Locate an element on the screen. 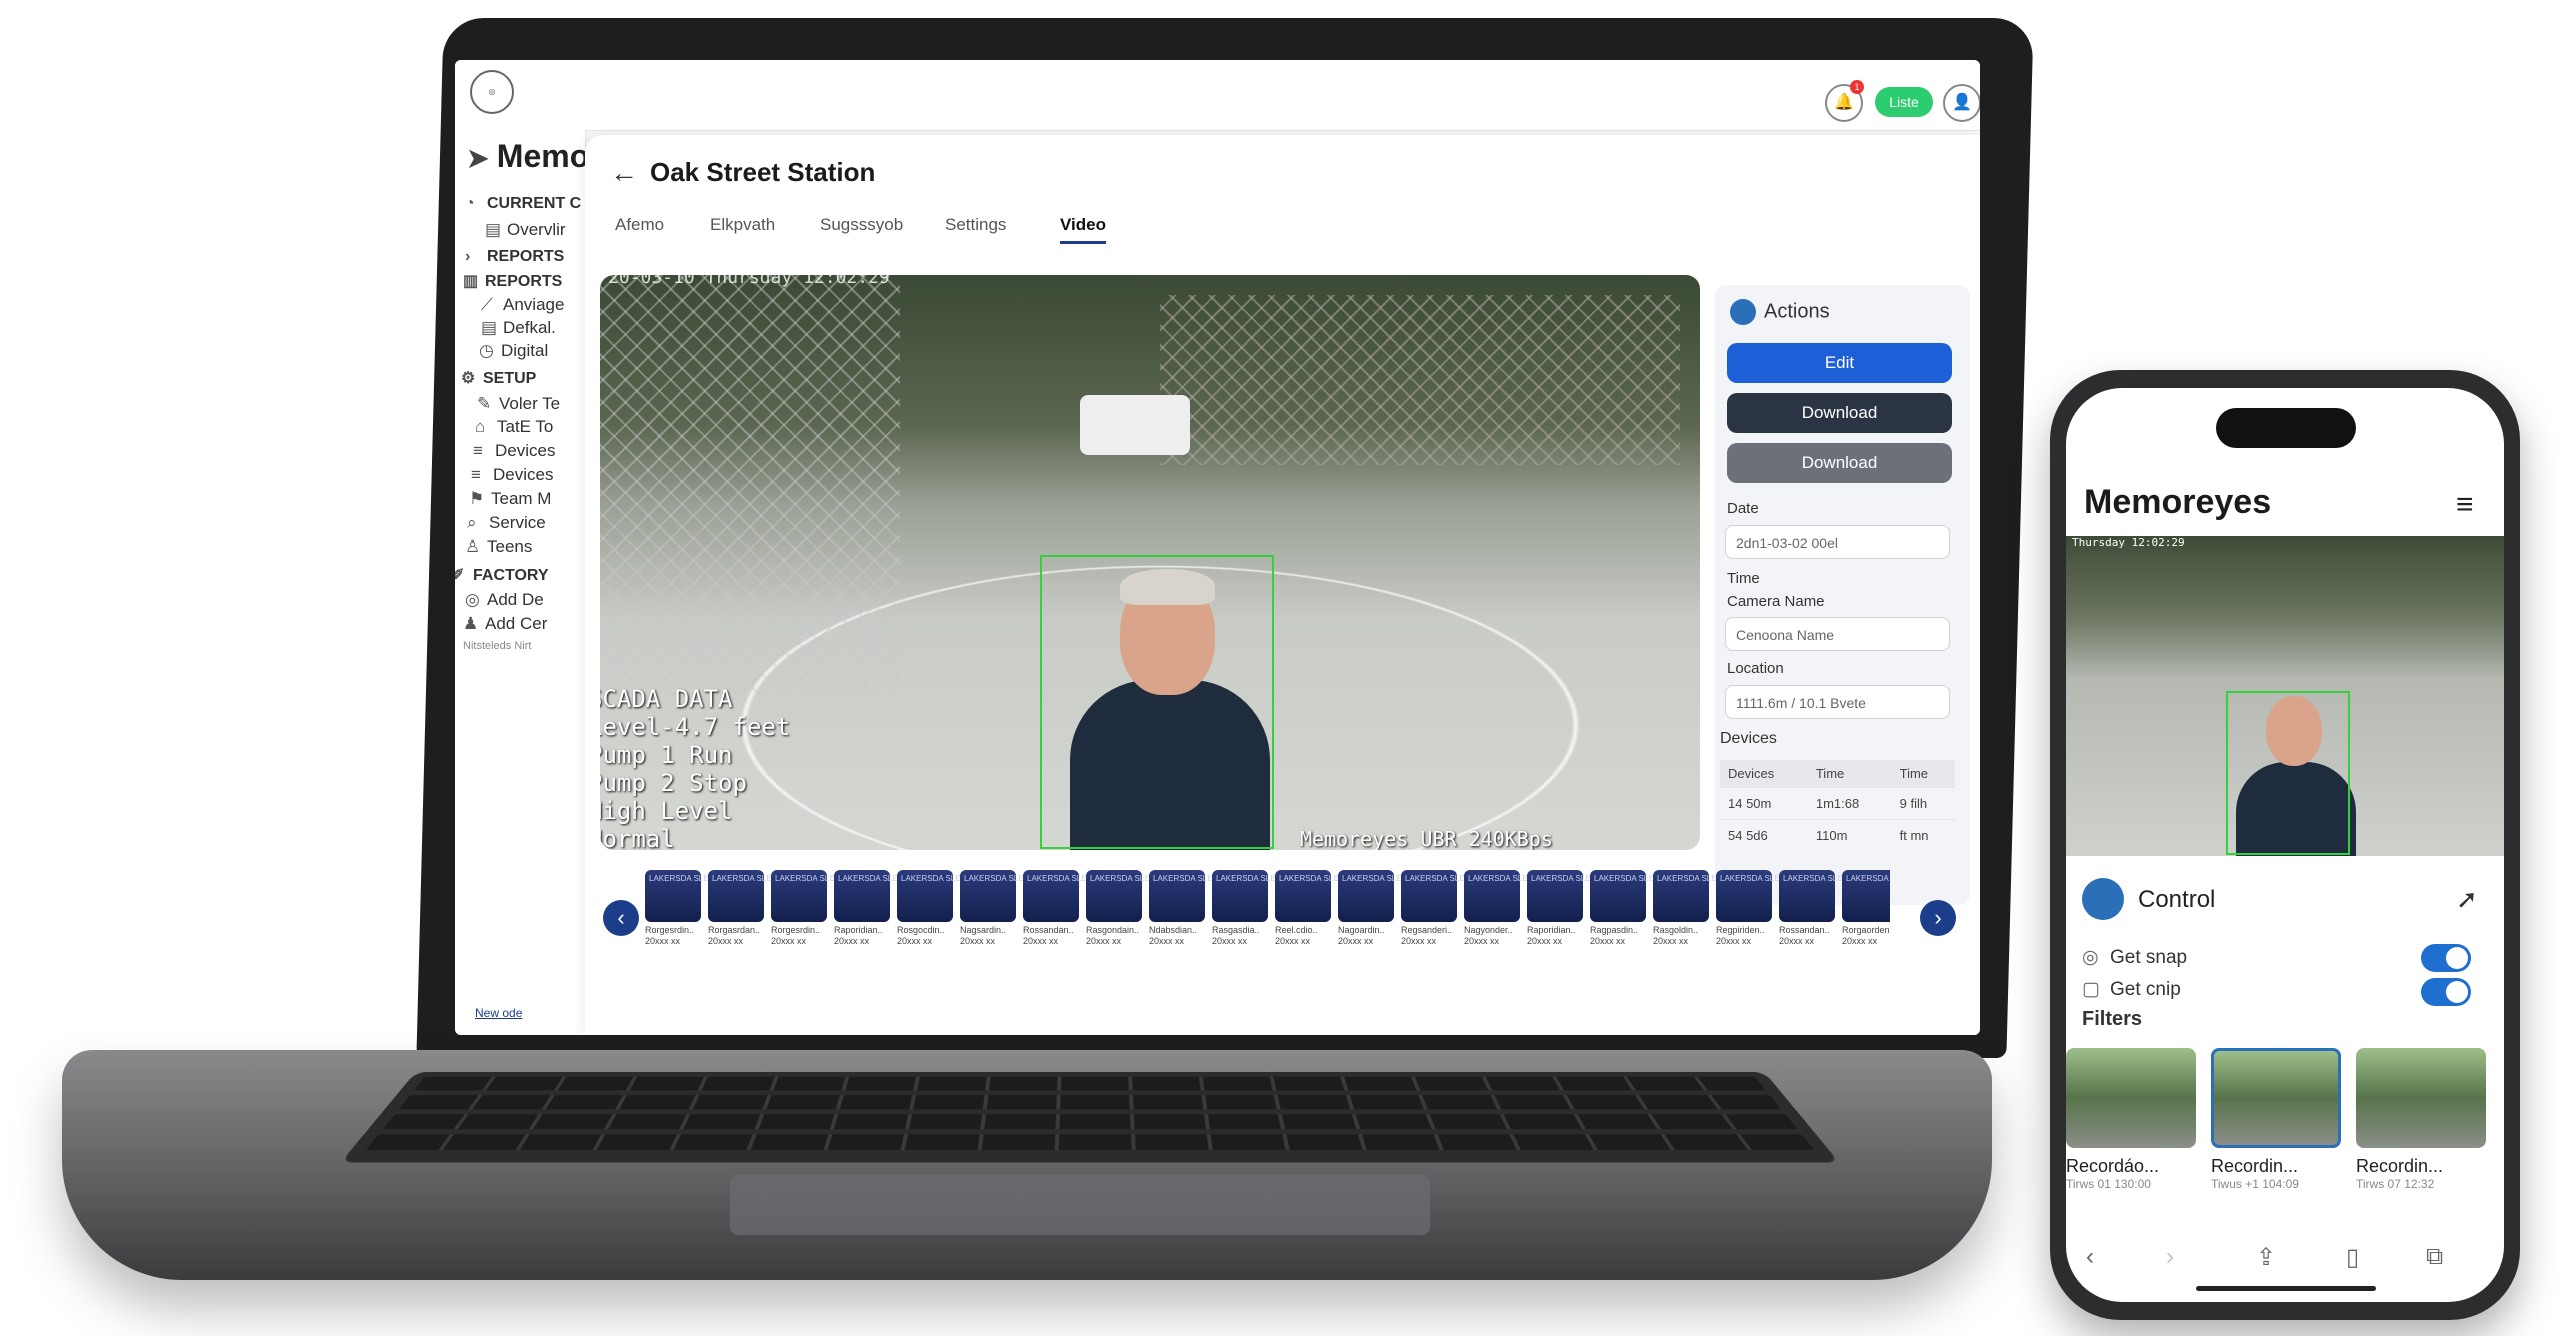  table-row: 54 5d6 110m ft mn is located at coordinates (1837, 835).